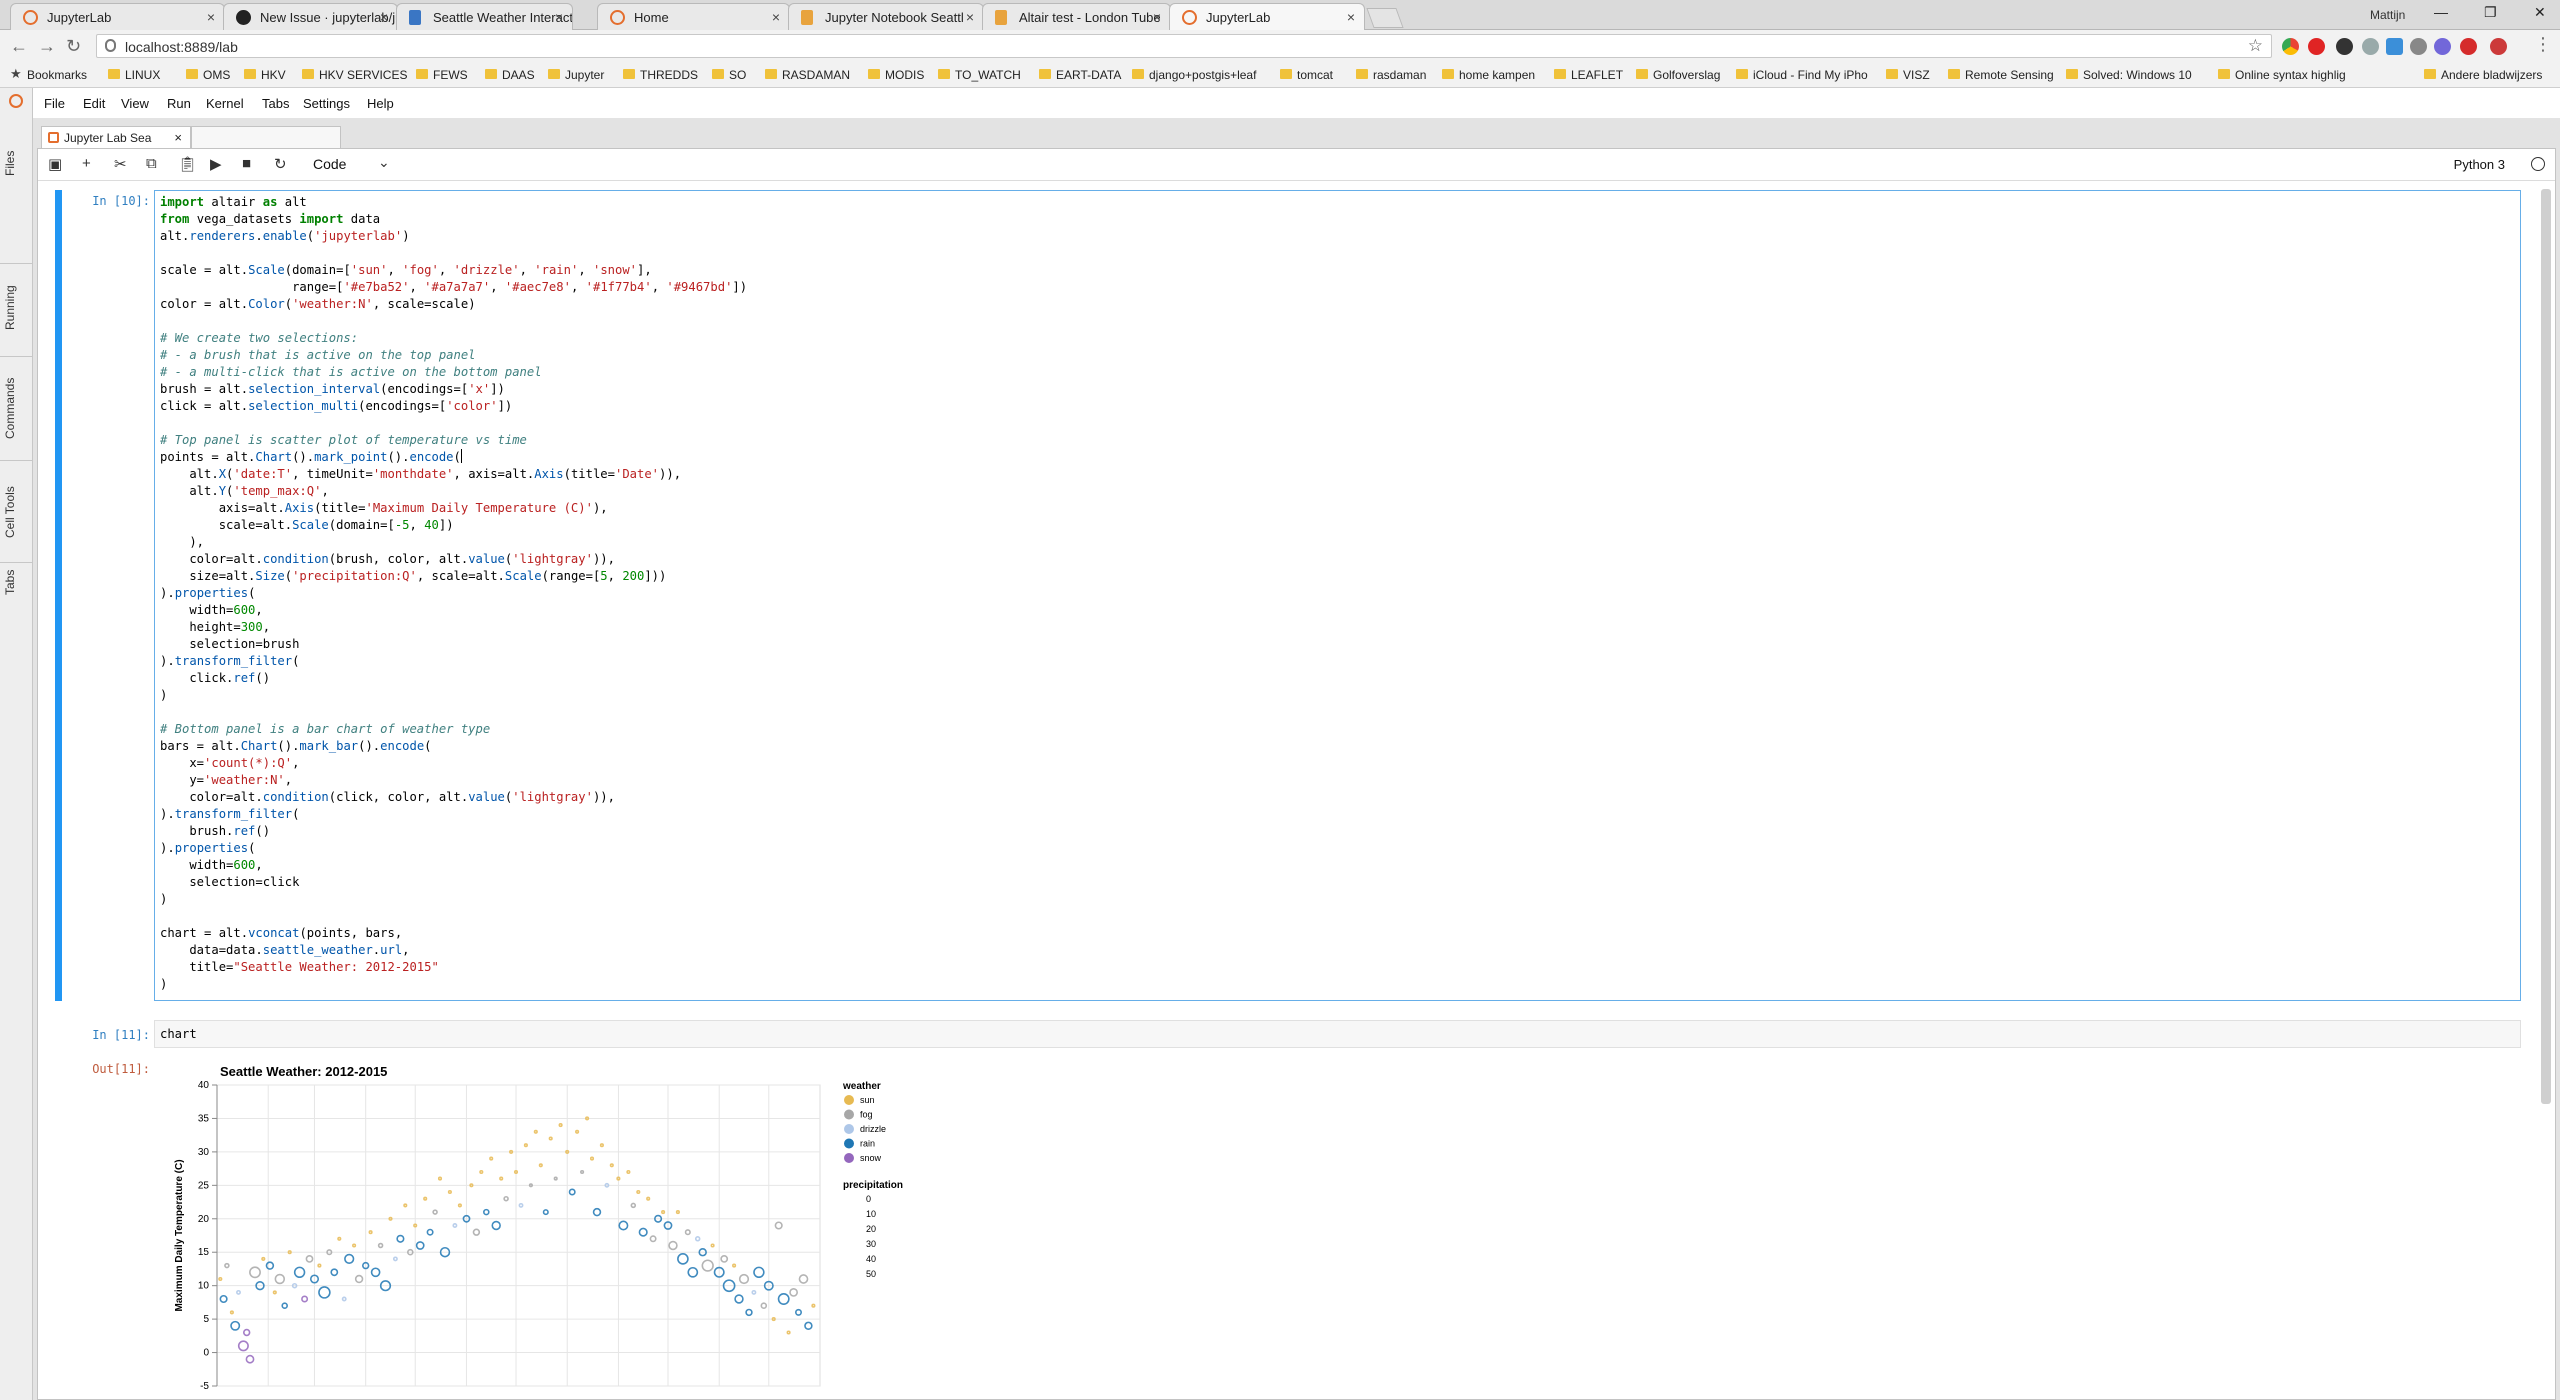 Image resolution: width=2560 pixels, height=1400 pixels. Describe the element at coordinates (354, 75) in the screenshot. I see `bookmark-item: HKV SERVICES` at that location.